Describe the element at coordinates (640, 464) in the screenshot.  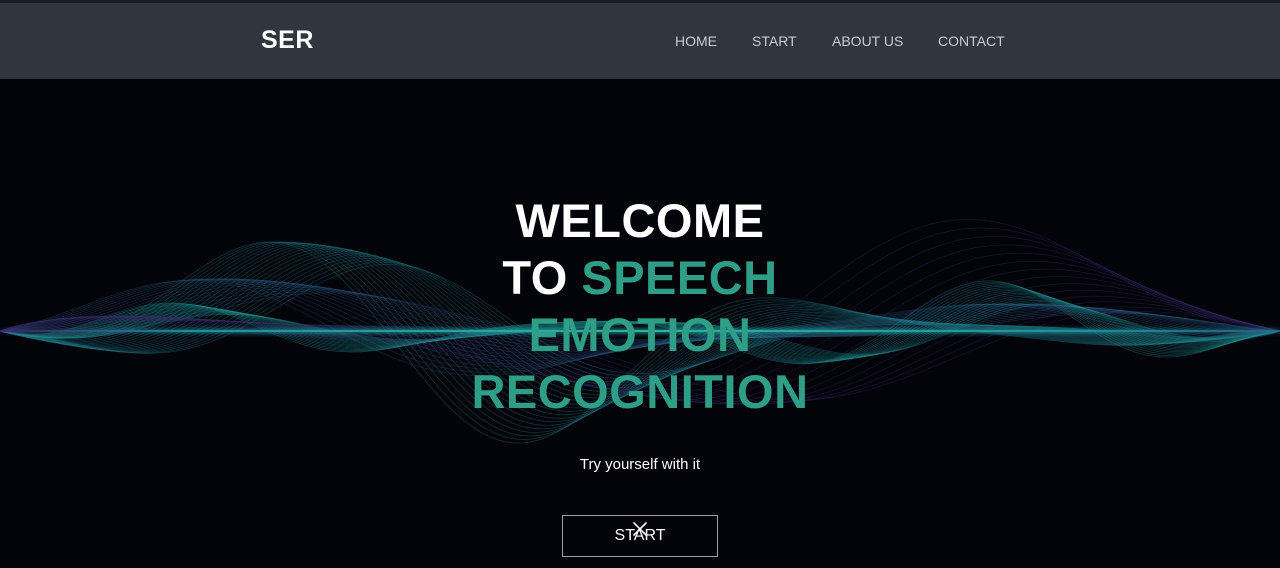
I see `hero-tagline: Try yourself with it` at that location.